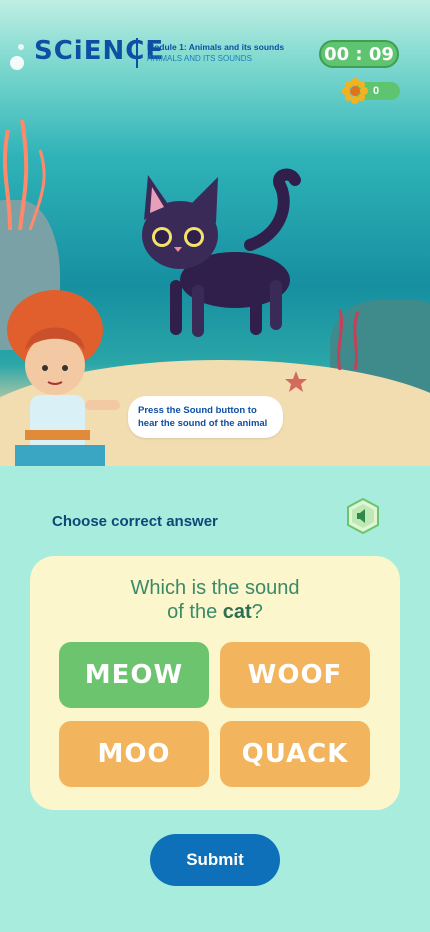 This screenshot has height=932, width=430. I want to click on question-suffix: ?, so click(257, 612).